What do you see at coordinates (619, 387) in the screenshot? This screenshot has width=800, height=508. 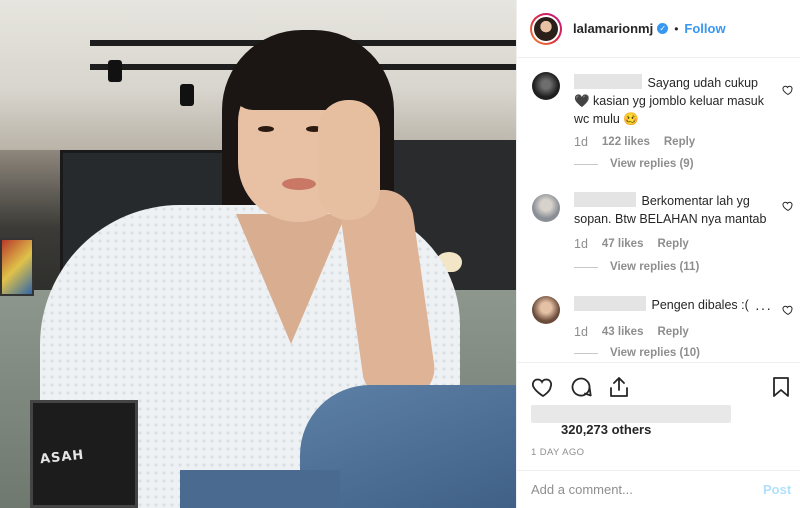 I see `share-icon` at bounding box center [619, 387].